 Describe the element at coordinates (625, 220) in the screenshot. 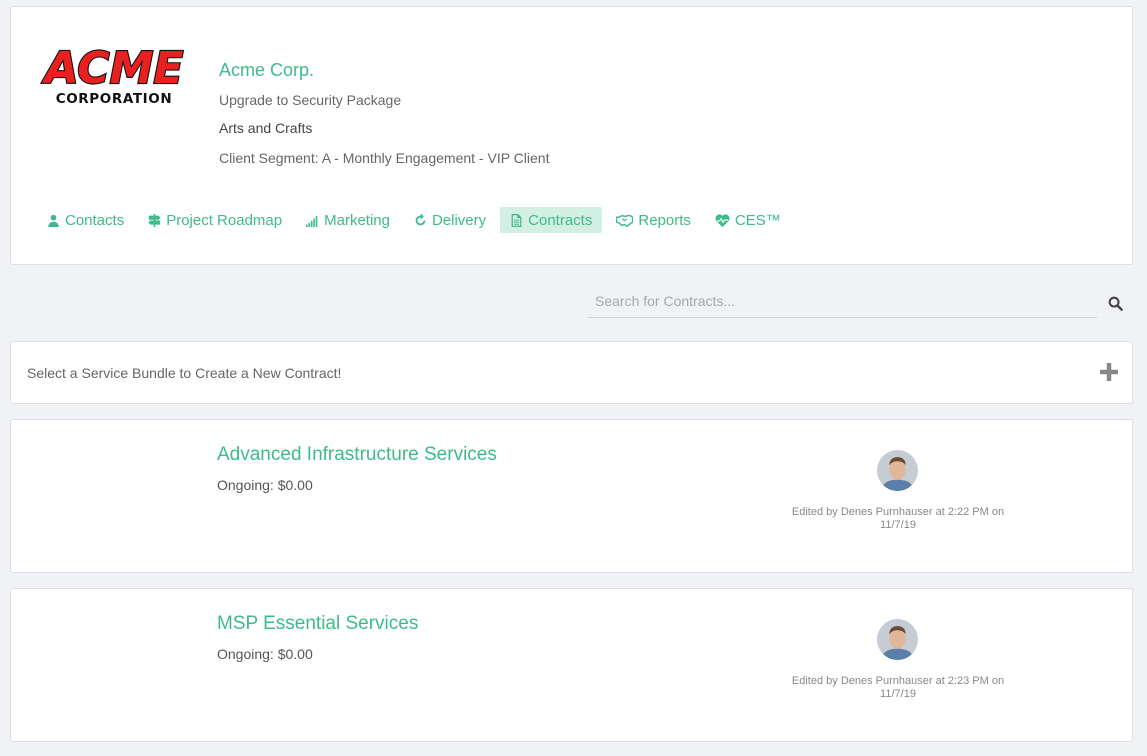

I see `handshake-icon` at that location.